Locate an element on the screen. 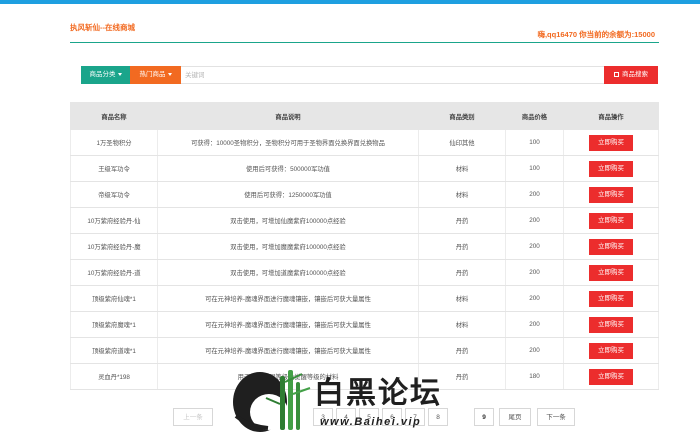 This screenshot has width=700, height=441. product-description: 双击使用，可增加魔魔紫府100000点经验 is located at coordinates (288, 246).